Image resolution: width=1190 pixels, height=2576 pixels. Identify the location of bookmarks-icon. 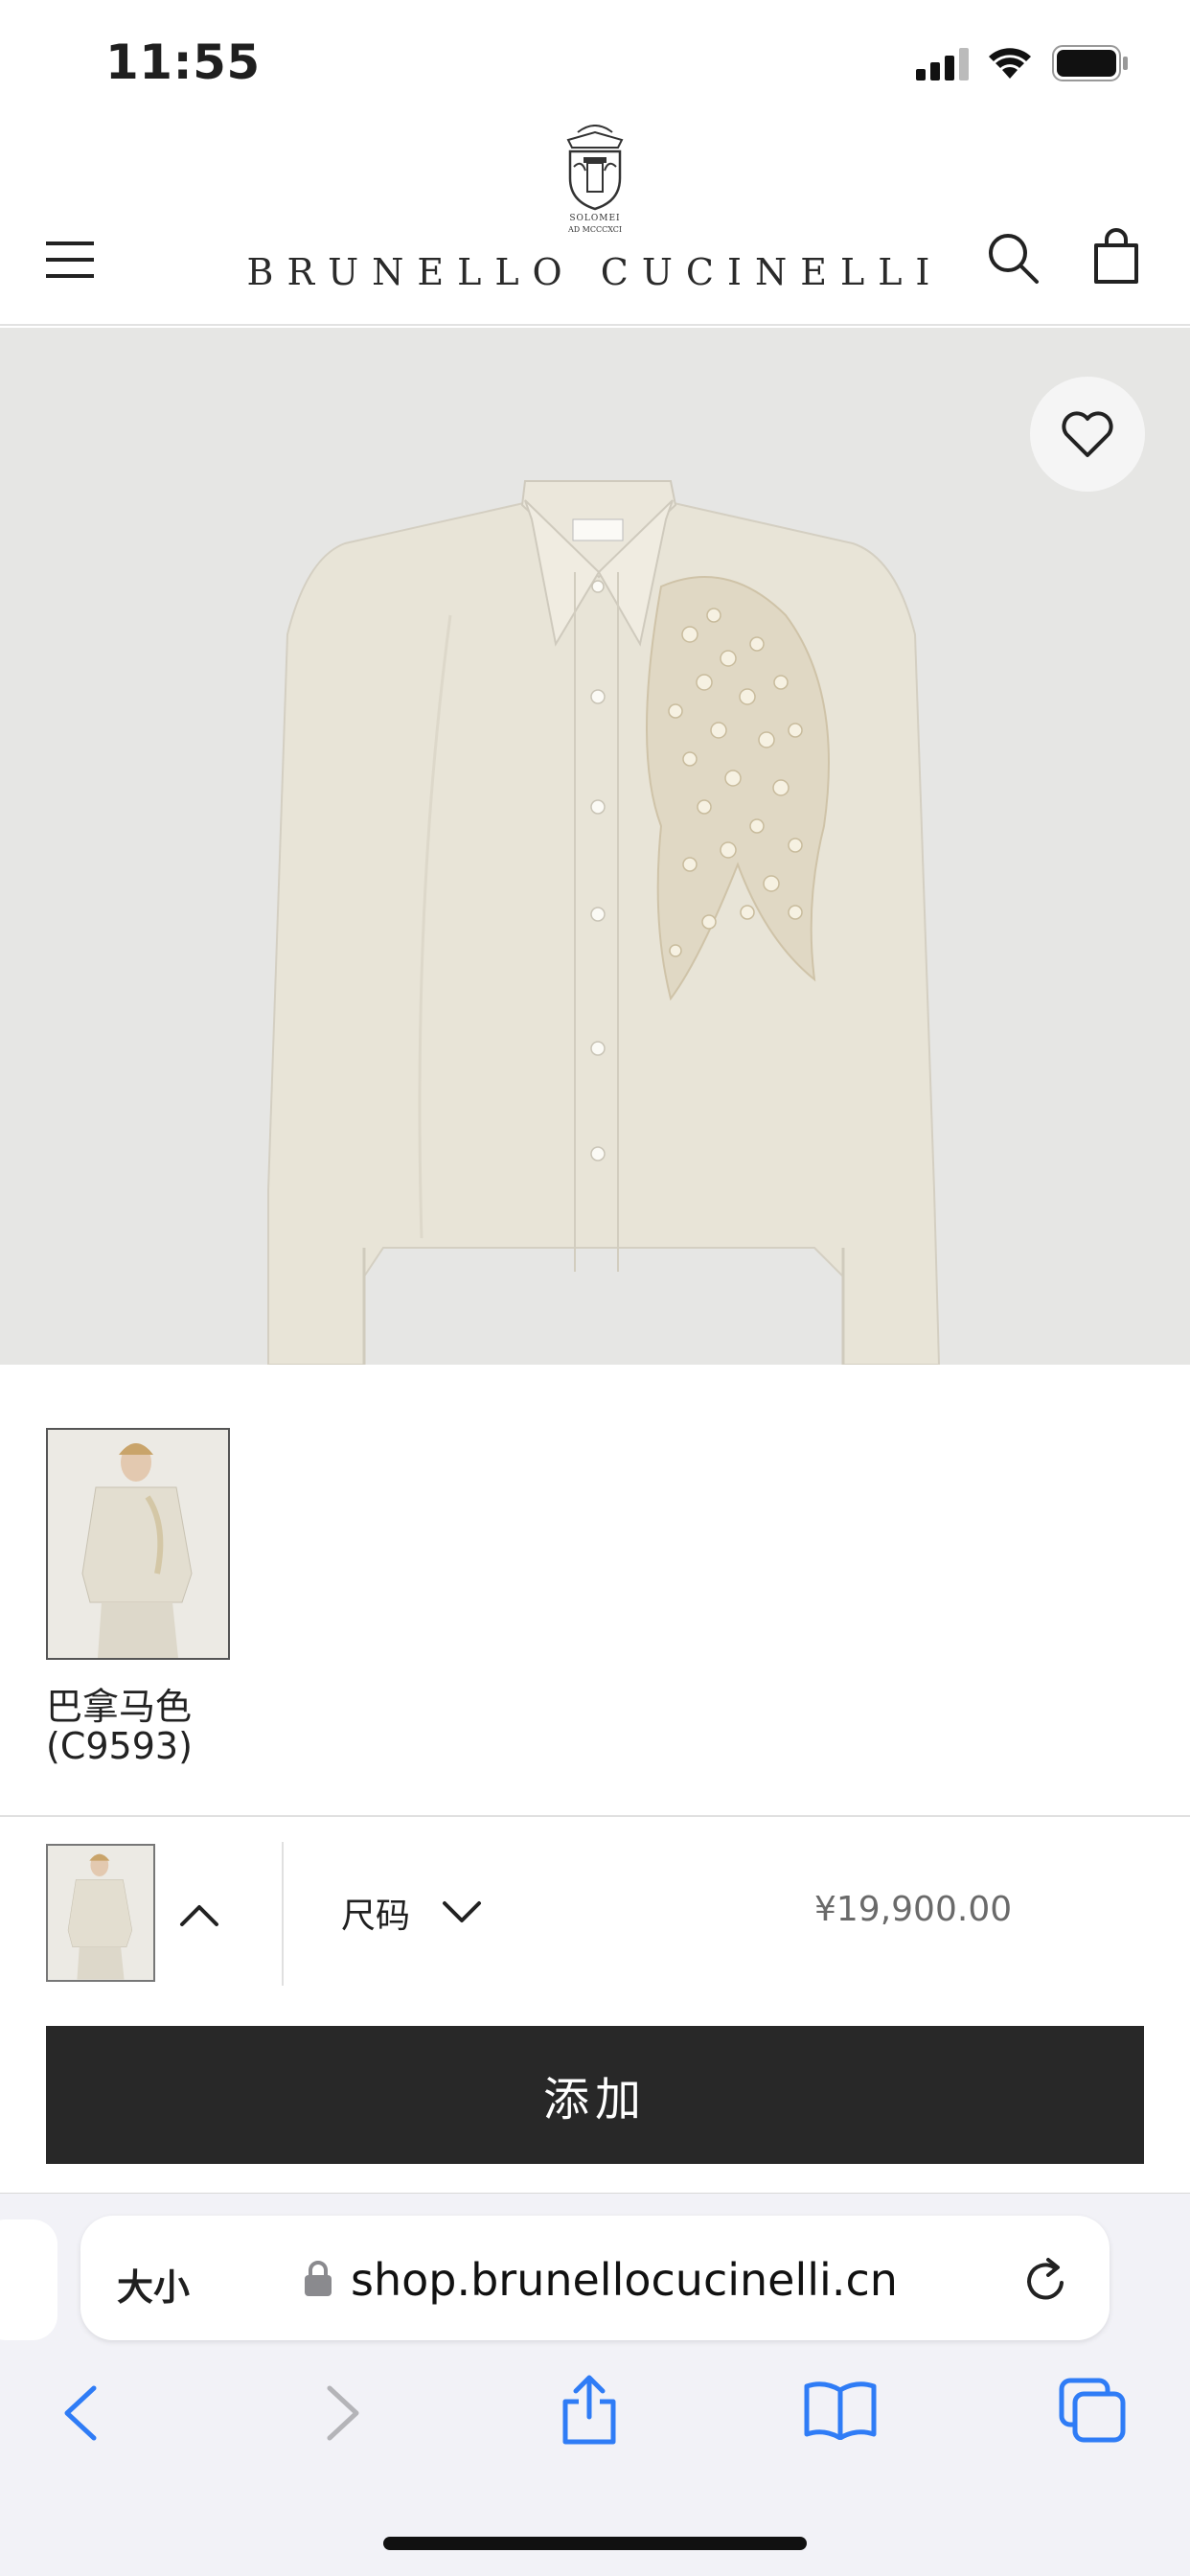
(841, 2409).